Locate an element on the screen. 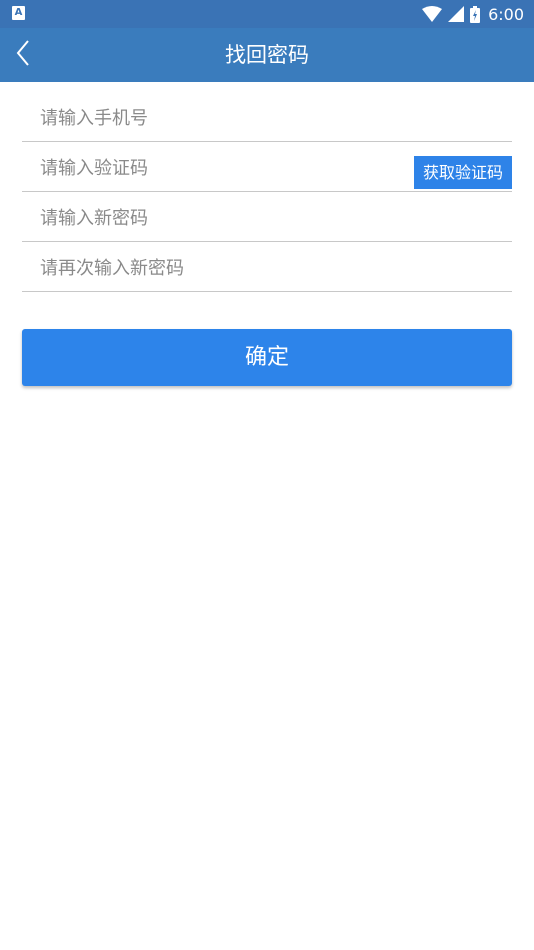 The height and width of the screenshot is (950, 534). new-password-field-row is located at coordinates (267, 217).